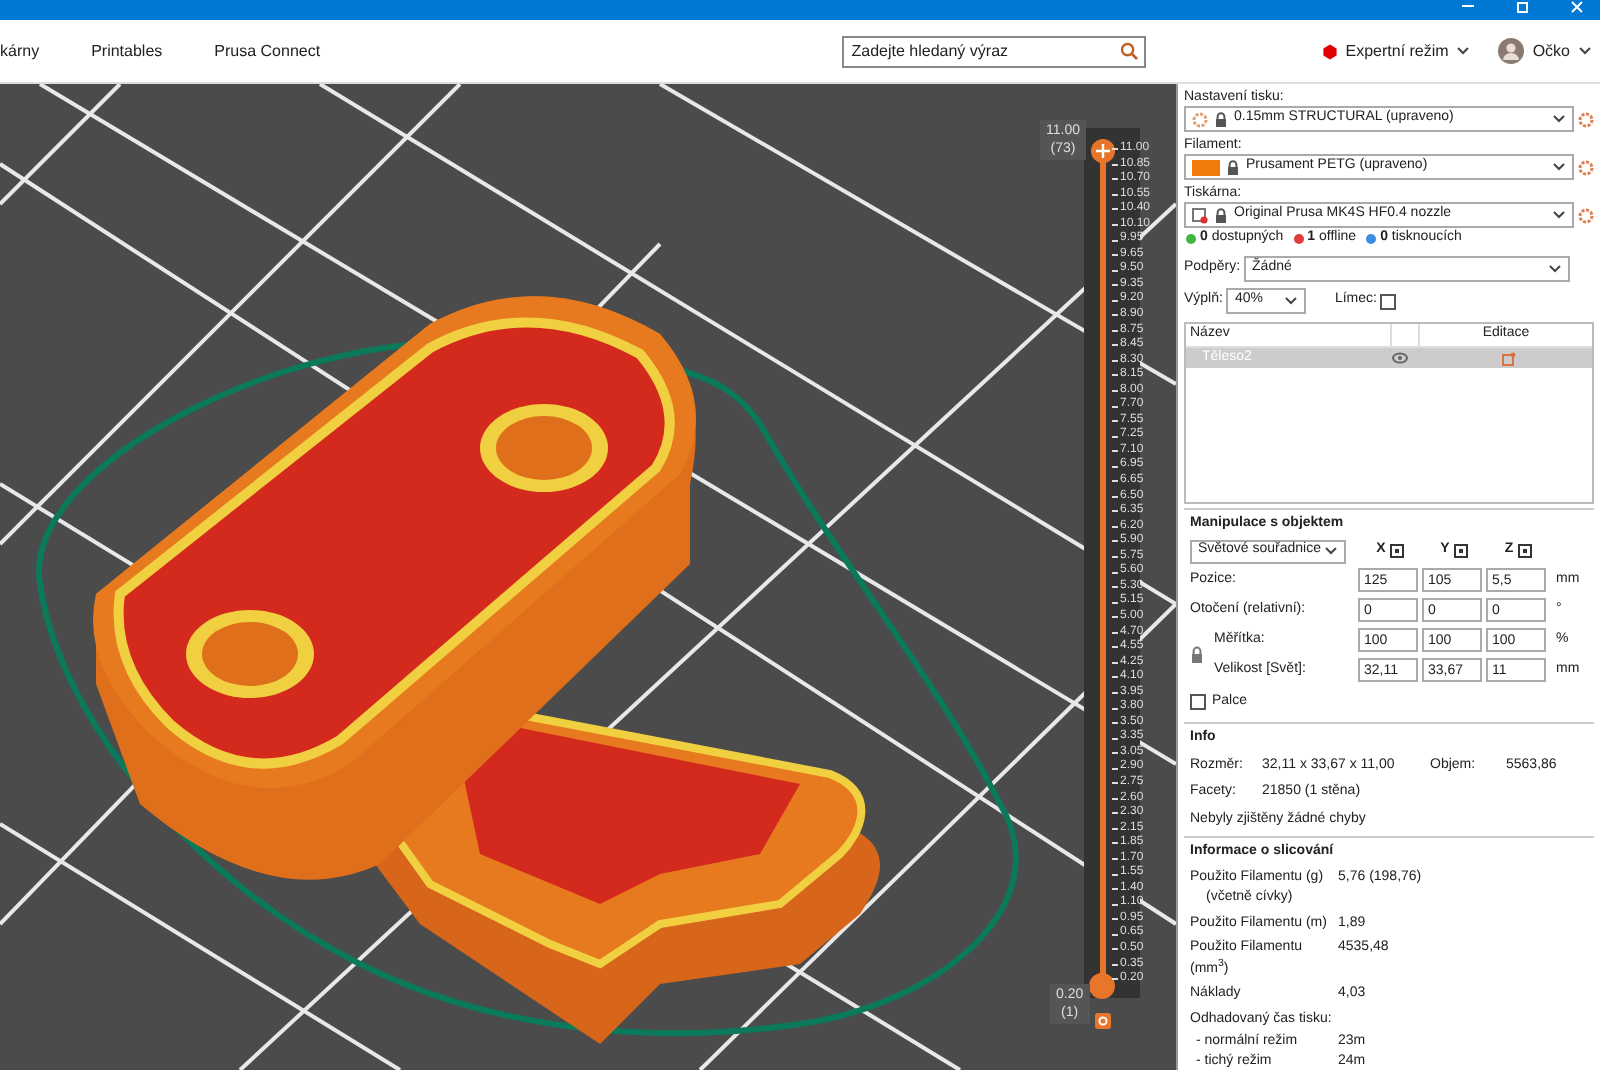 The image size is (1600, 1070). I want to click on inches-checkbox, so click(1198, 701).